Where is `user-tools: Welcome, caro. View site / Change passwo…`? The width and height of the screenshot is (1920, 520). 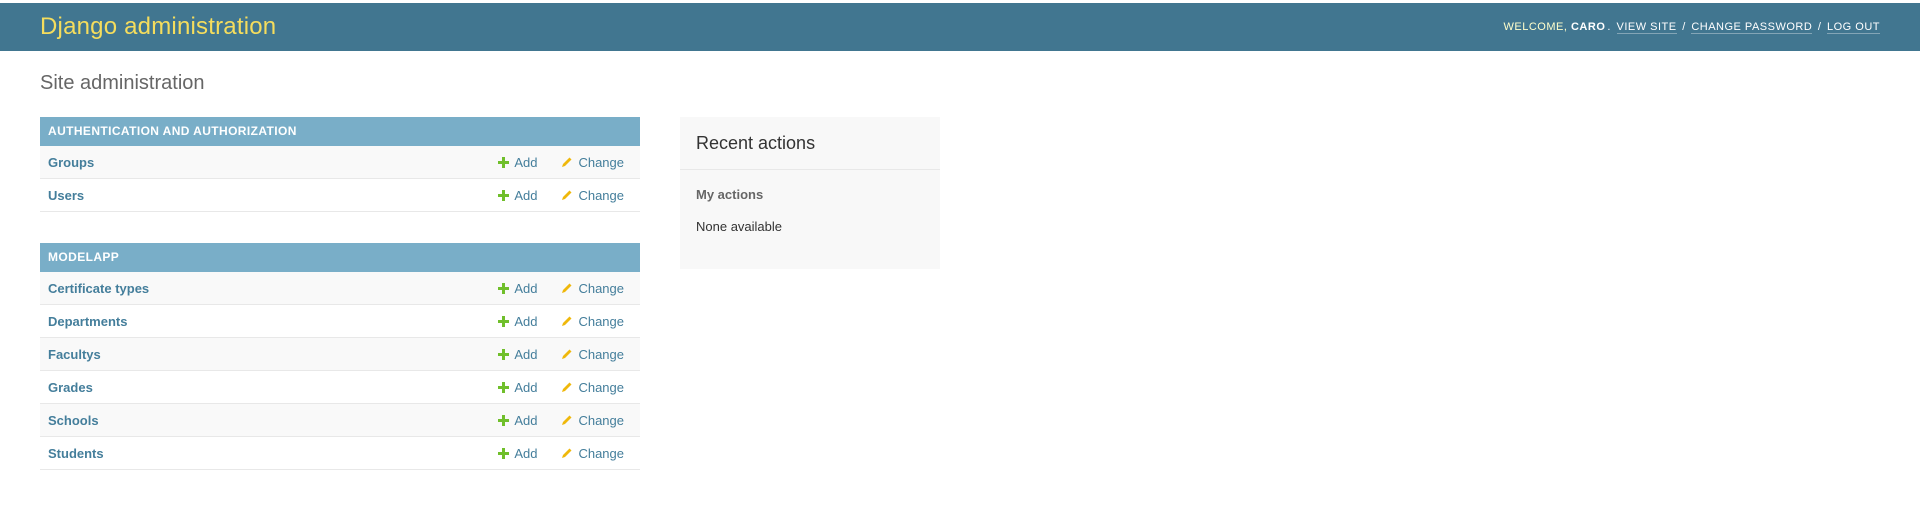
user-tools: Welcome, caro. View site / Change passwo… is located at coordinates (1691, 27).